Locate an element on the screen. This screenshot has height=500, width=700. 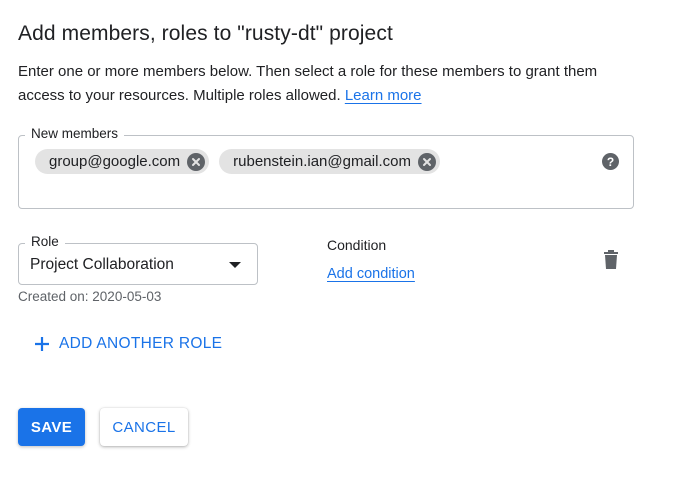
save-button: SAVE is located at coordinates (51, 427).